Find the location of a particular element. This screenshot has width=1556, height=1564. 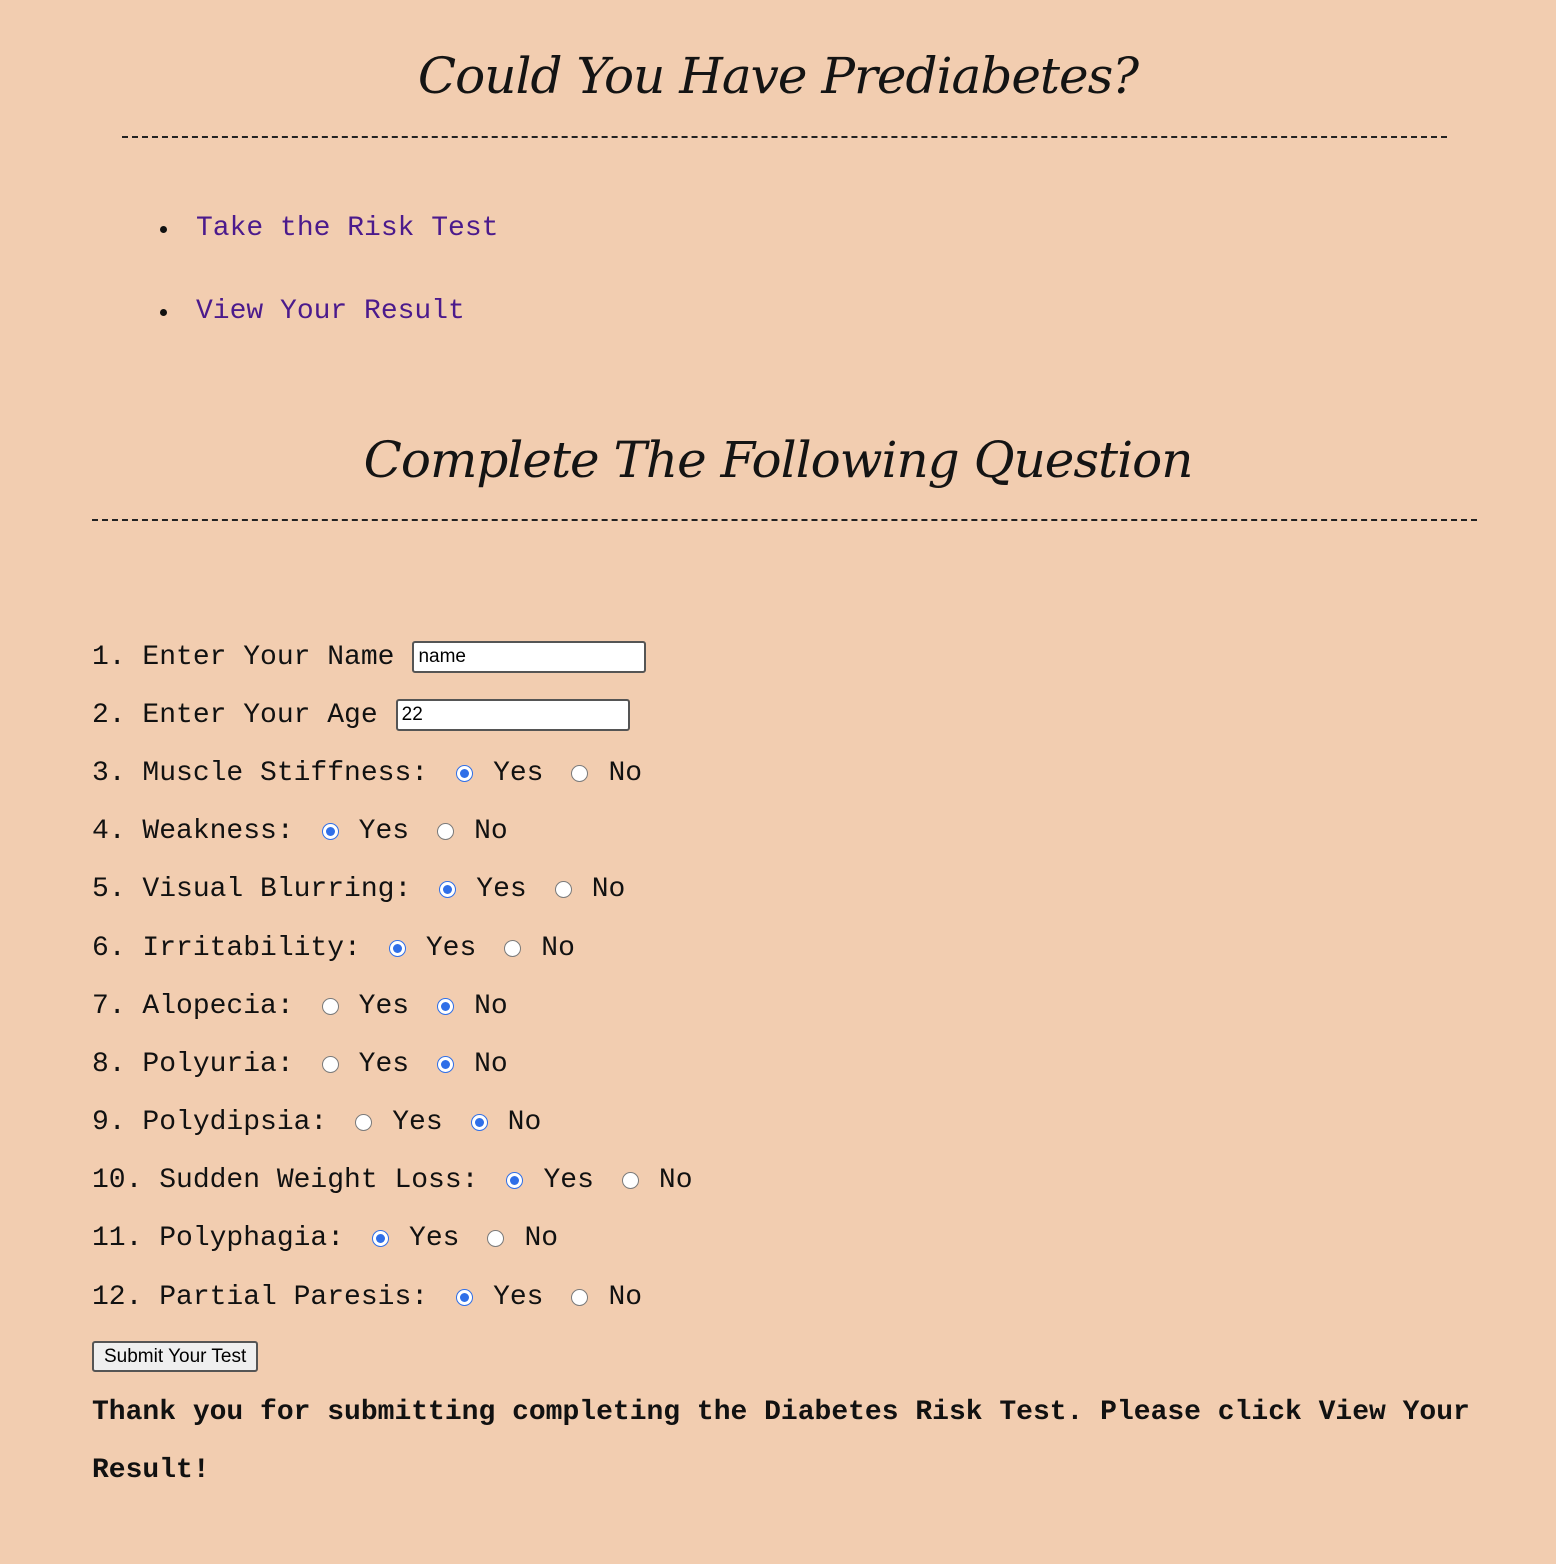

name-label: 1. Enter Your Name is located at coordinates (243, 657).